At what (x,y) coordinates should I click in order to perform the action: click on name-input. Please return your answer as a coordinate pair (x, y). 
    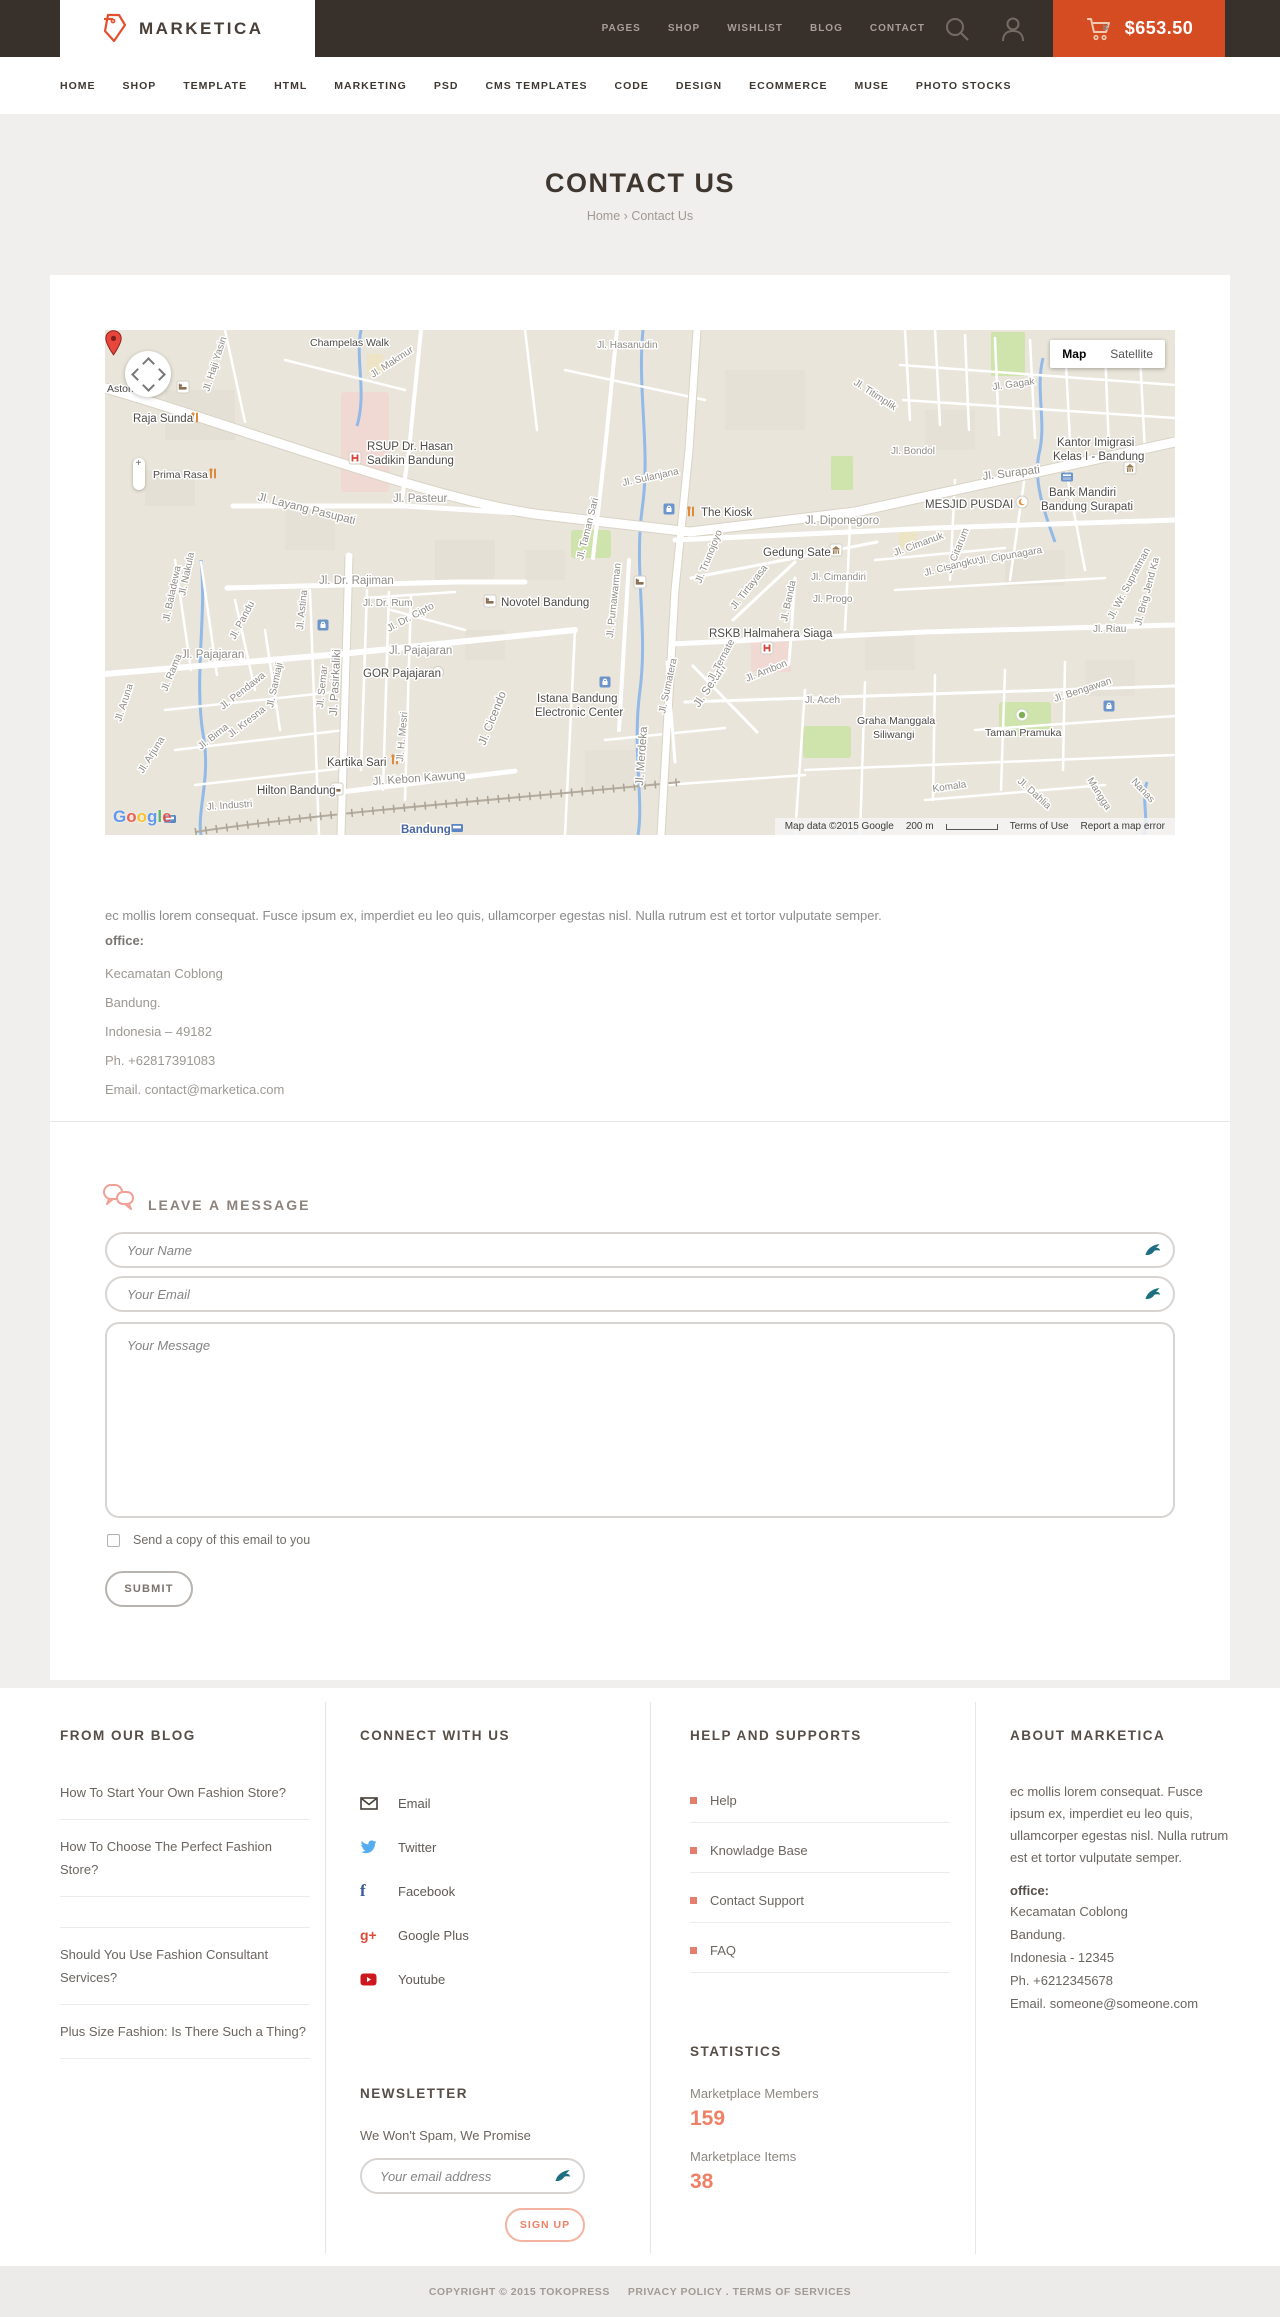
    Looking at the image, I should click on (640, 1250).